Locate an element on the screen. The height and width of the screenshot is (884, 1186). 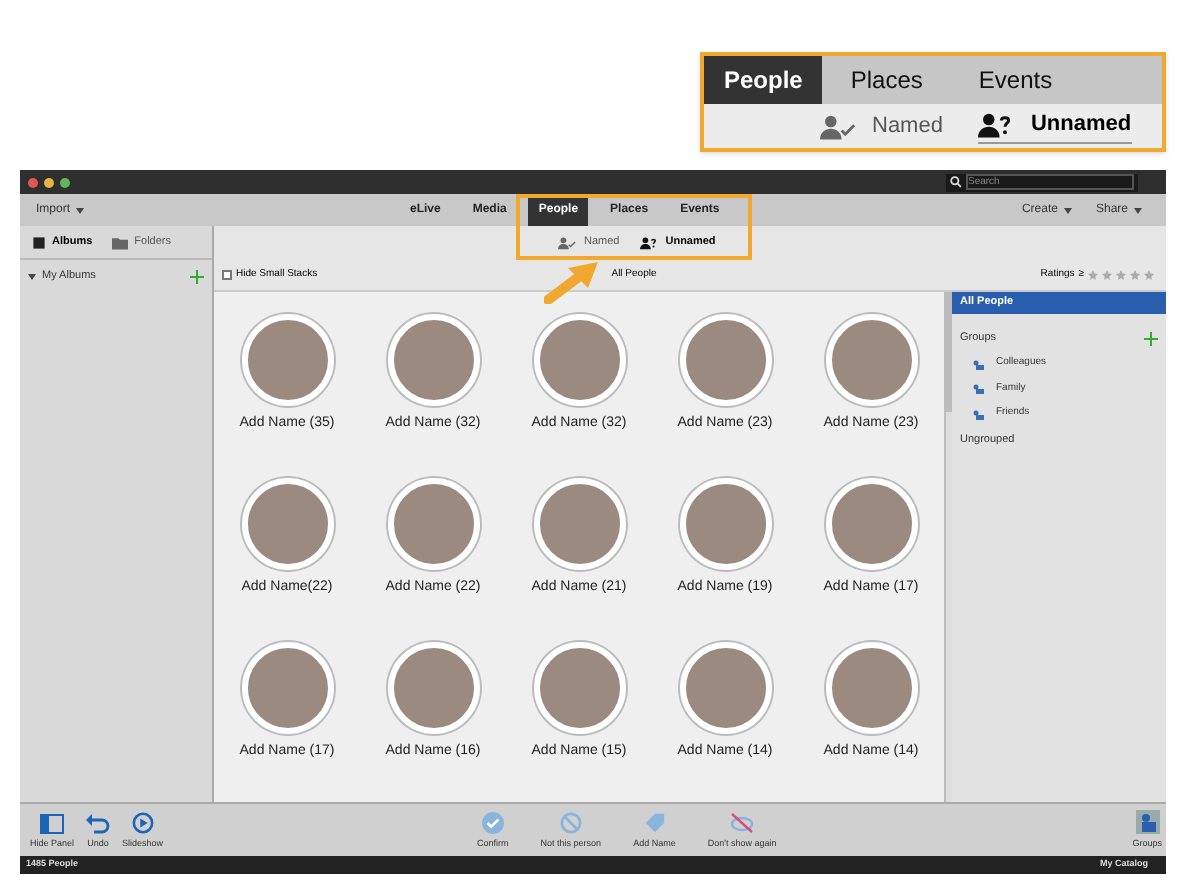
prohibited-icon is located at coordinates (570, 823).